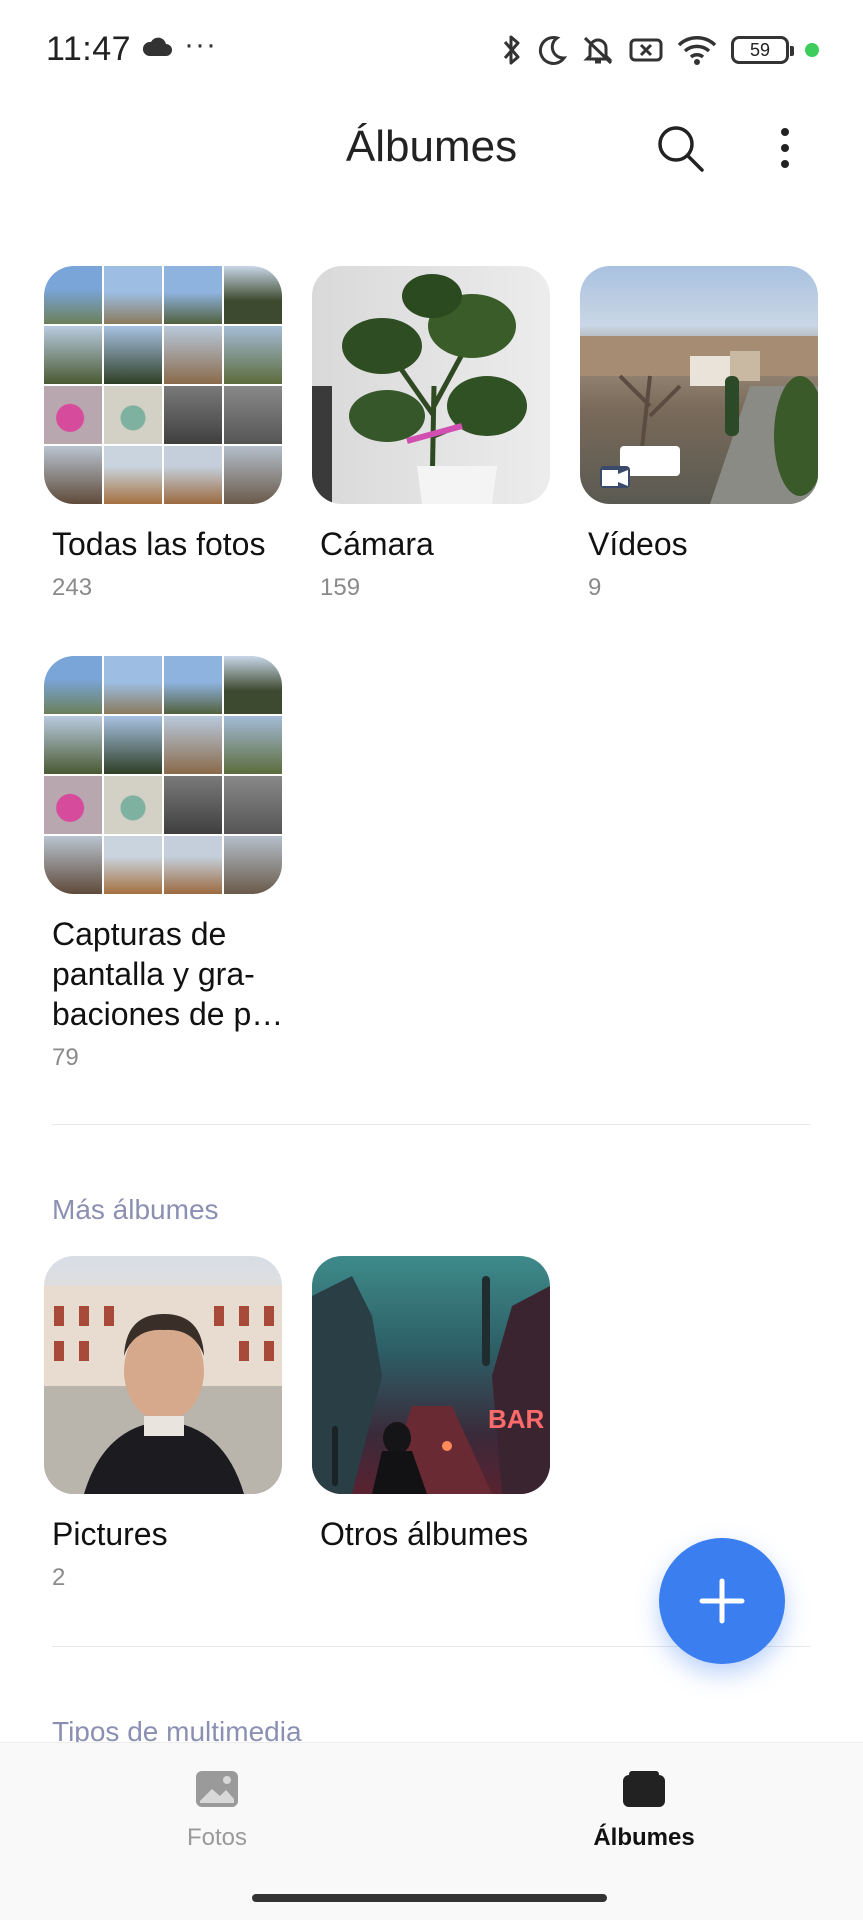  What do you see at coordinates (163, 1390) in the screenshot?
I see `portrait-image` at bounding box center [163, 1390].